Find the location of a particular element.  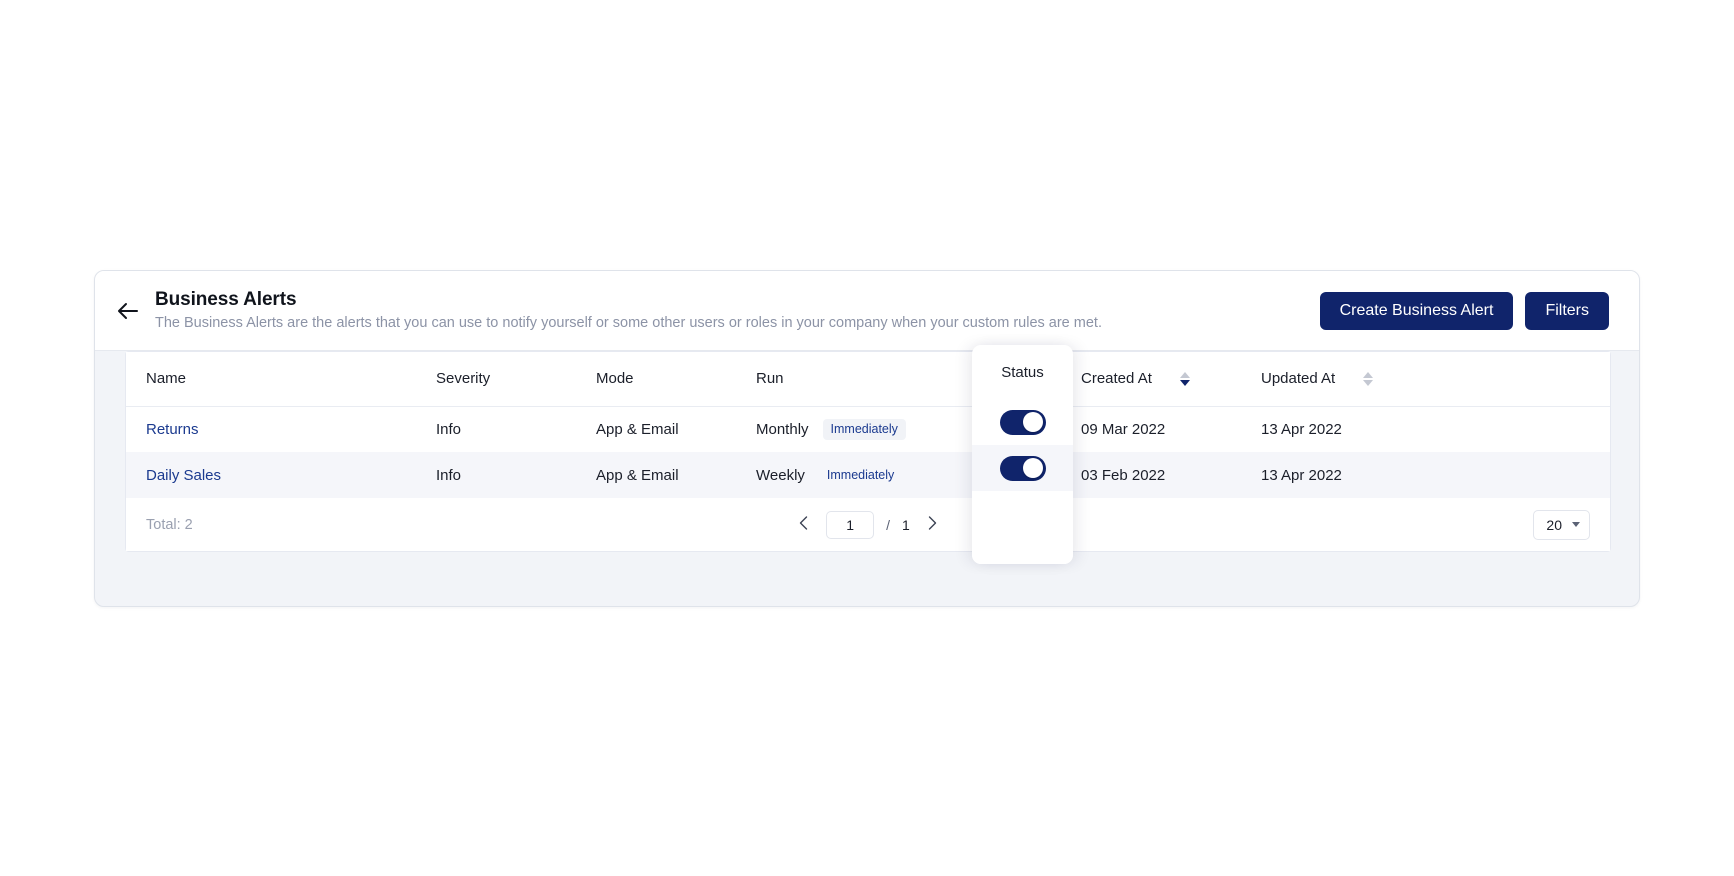

chevron-left-icon is located at coordinates (803, 525).